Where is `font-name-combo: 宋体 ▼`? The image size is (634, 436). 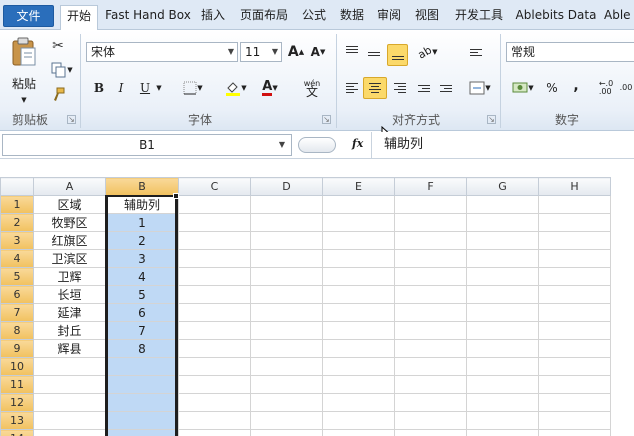 font-name-combo: 宋体 ▼ is located at coordinates (162, 52).